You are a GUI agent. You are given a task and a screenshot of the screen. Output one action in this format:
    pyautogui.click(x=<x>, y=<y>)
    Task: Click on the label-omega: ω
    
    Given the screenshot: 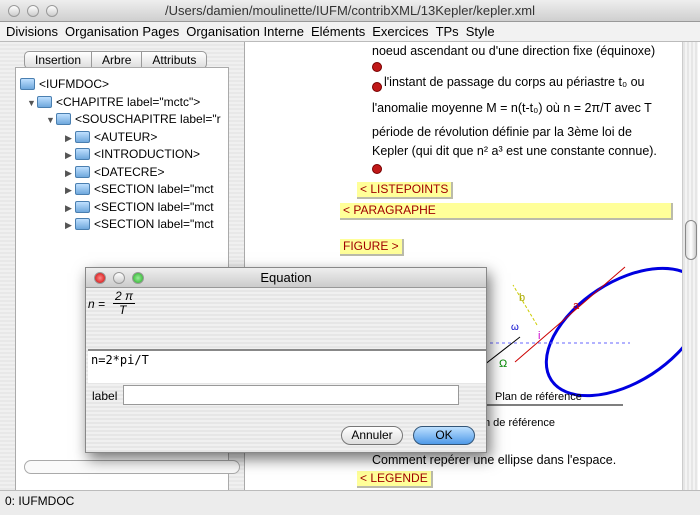 What is the action you would take?
    pyautogui.click(x=515, y=327)
    